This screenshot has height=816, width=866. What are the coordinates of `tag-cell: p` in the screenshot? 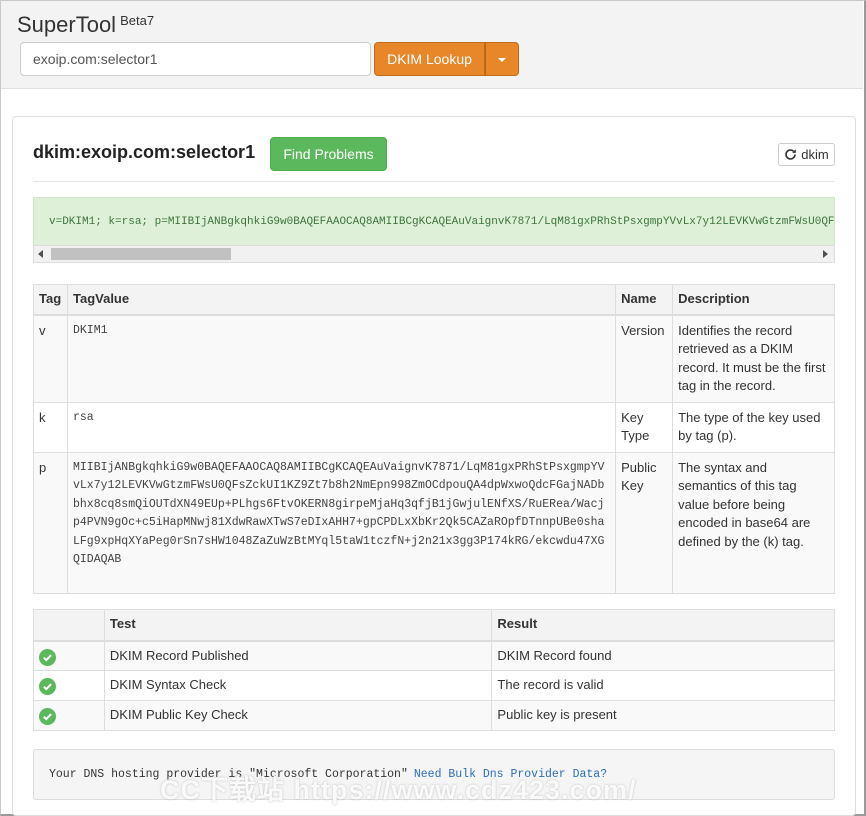 It's located at (50, 522).